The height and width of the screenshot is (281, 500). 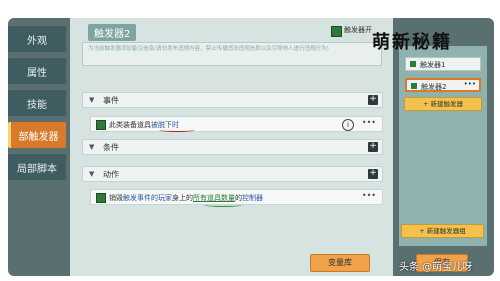 I want to click on action-section-header: ▼ 动作 +, so click(x=232, y=174).